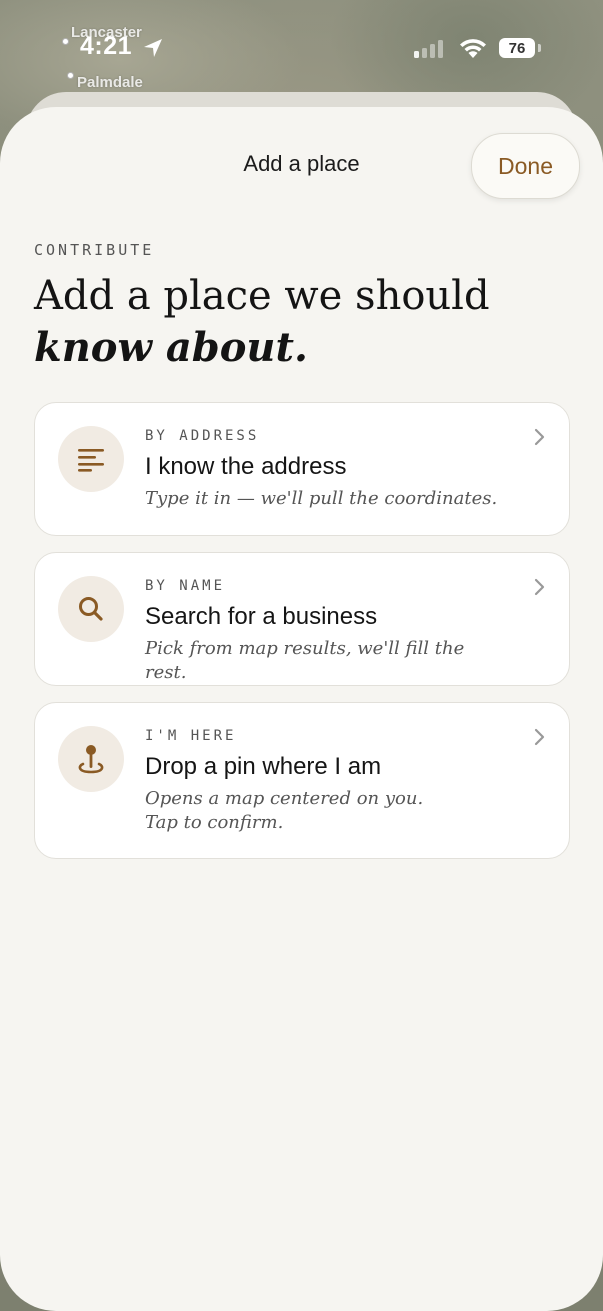 This screenshot has height=1311, width=603. What do you see at coordinates (539, 48) in the screenshot?
I see `battery-cap` at bounding box center [539, 48].